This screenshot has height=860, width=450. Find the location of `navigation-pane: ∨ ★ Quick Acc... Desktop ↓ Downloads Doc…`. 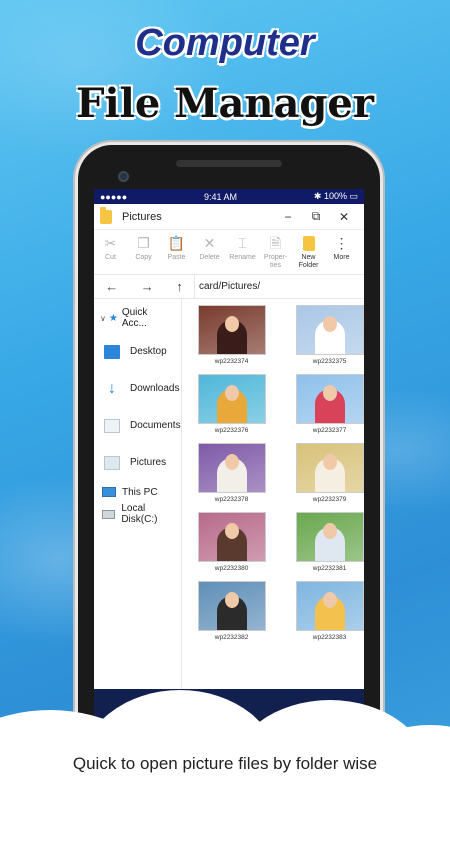

navigation-pane: ∨ ★ Quick Acc... Desktop ↓ Downloads Doc… is located at coordinates (138, 494).